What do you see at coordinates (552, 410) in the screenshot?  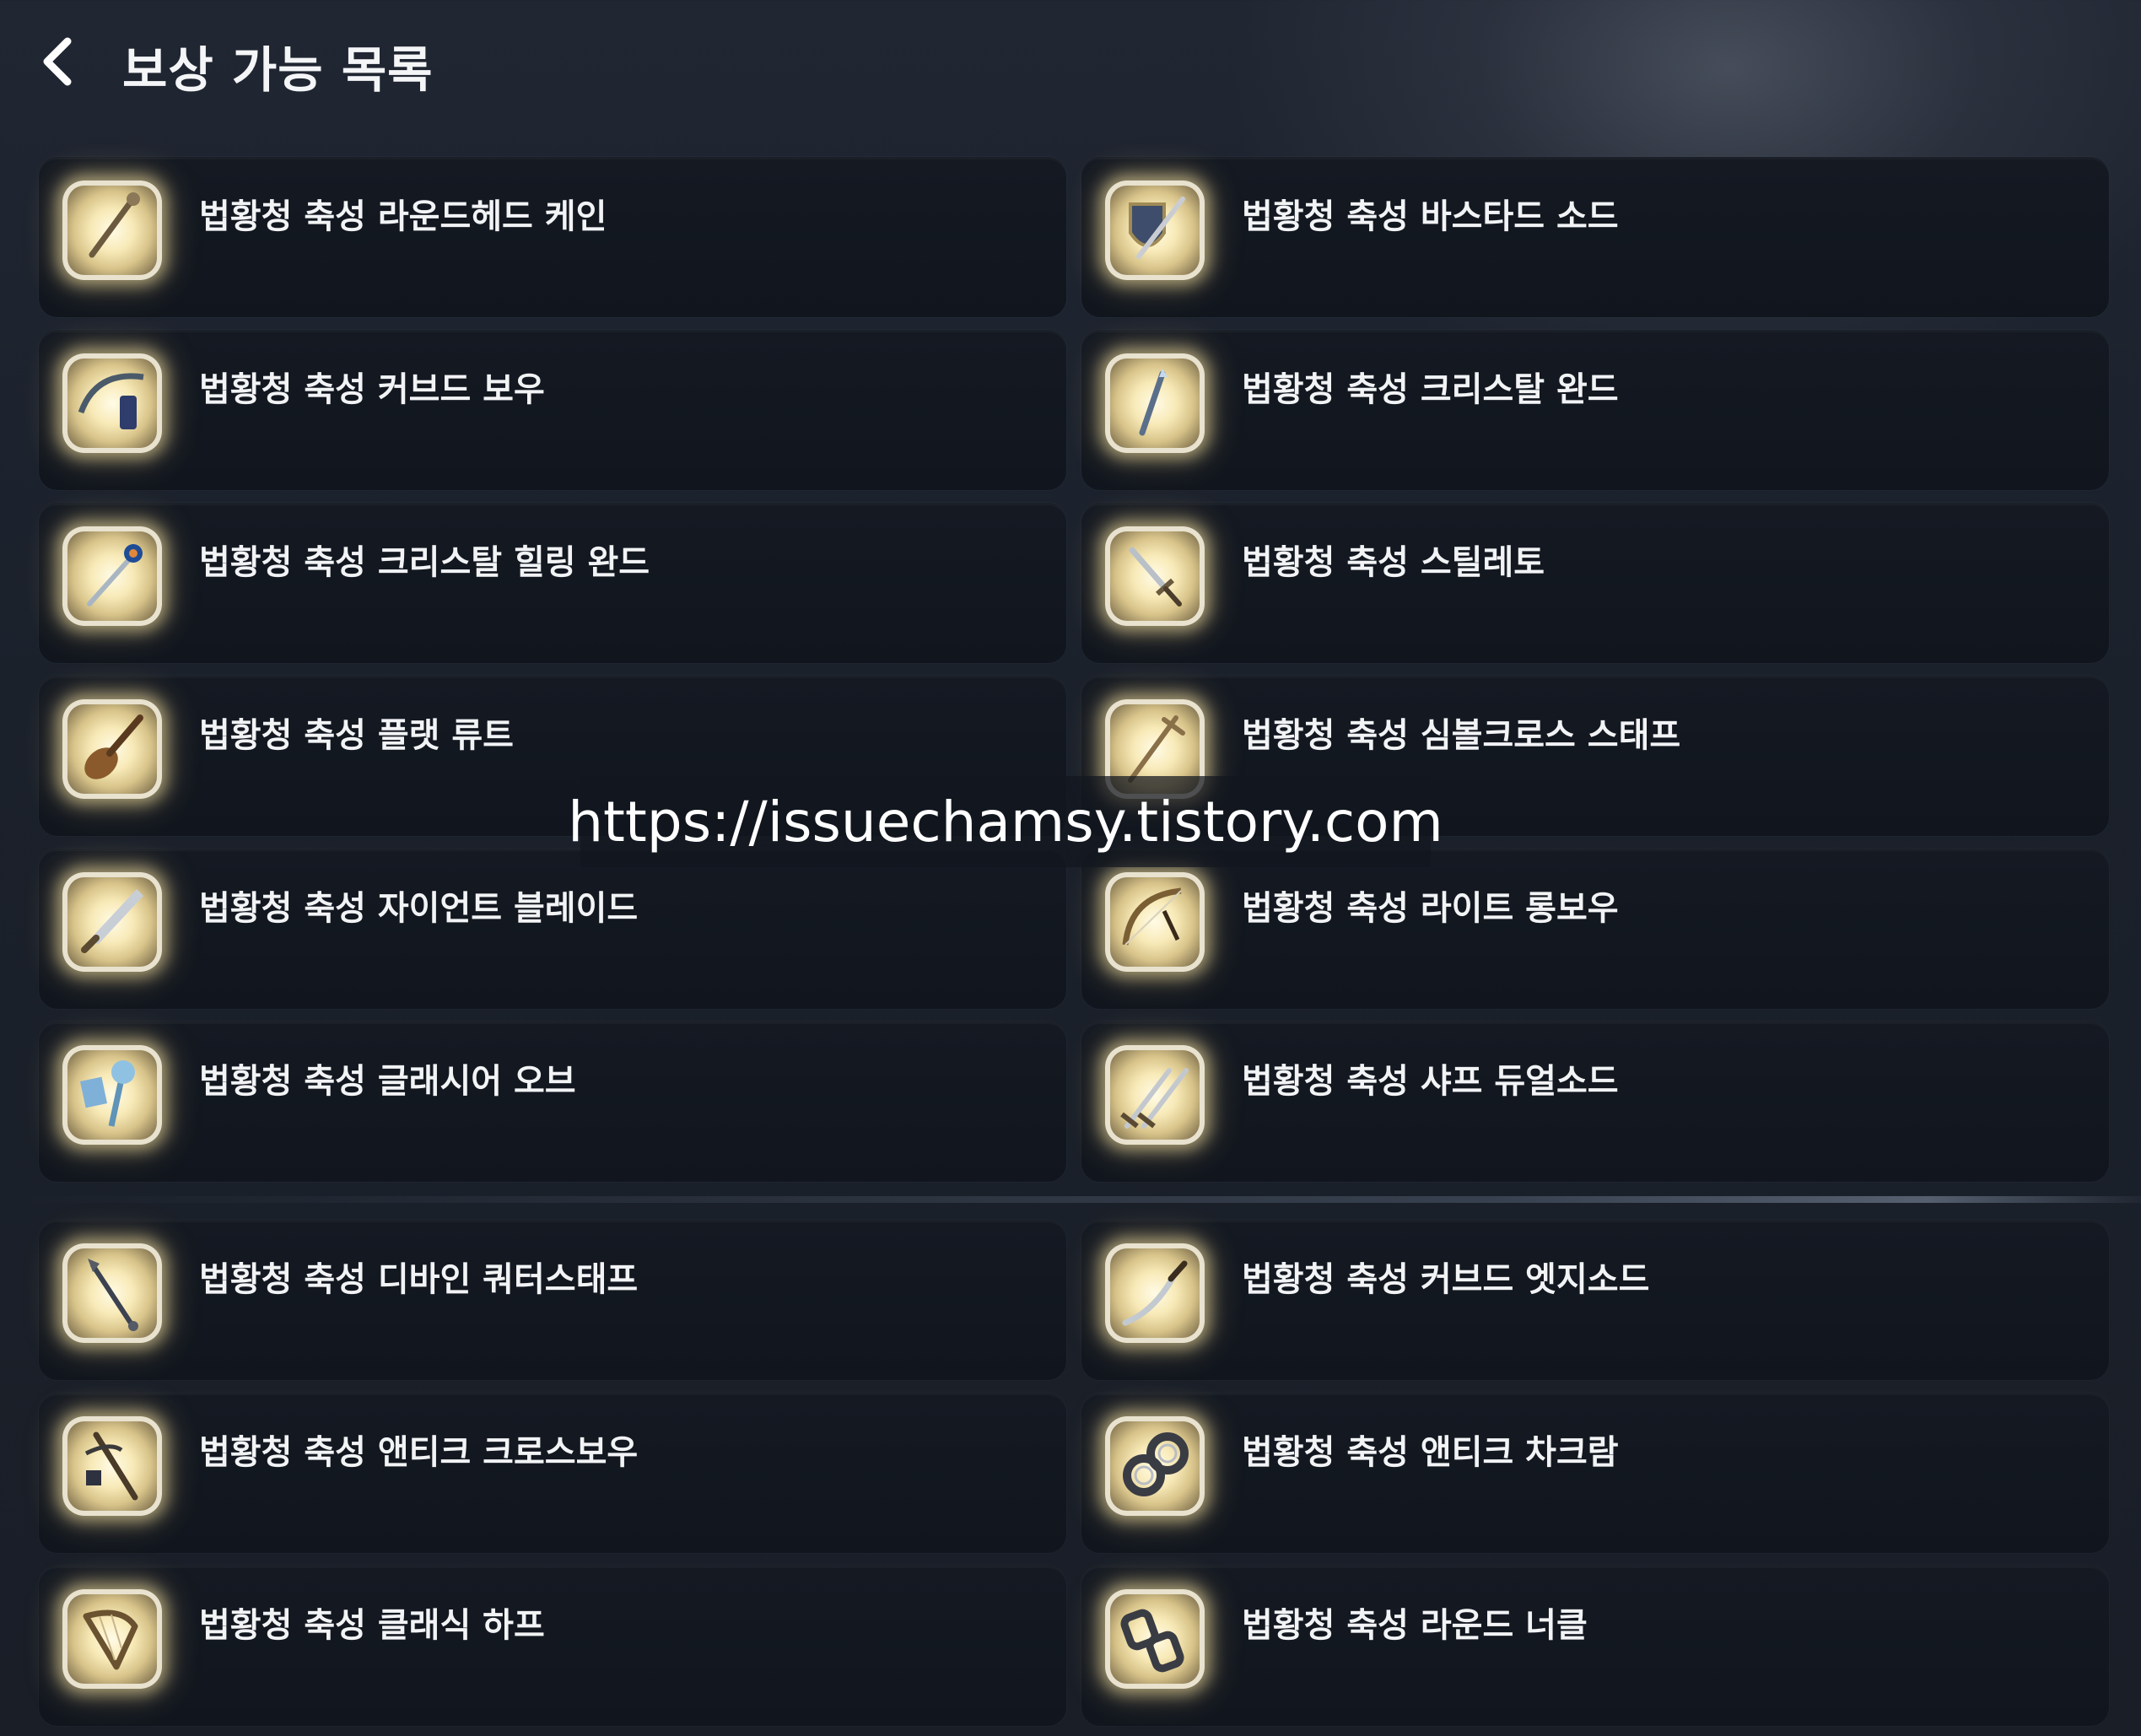 I see `reward-item-card: 법황청 축성 커브드 보우` at bounding box center [552, 410].